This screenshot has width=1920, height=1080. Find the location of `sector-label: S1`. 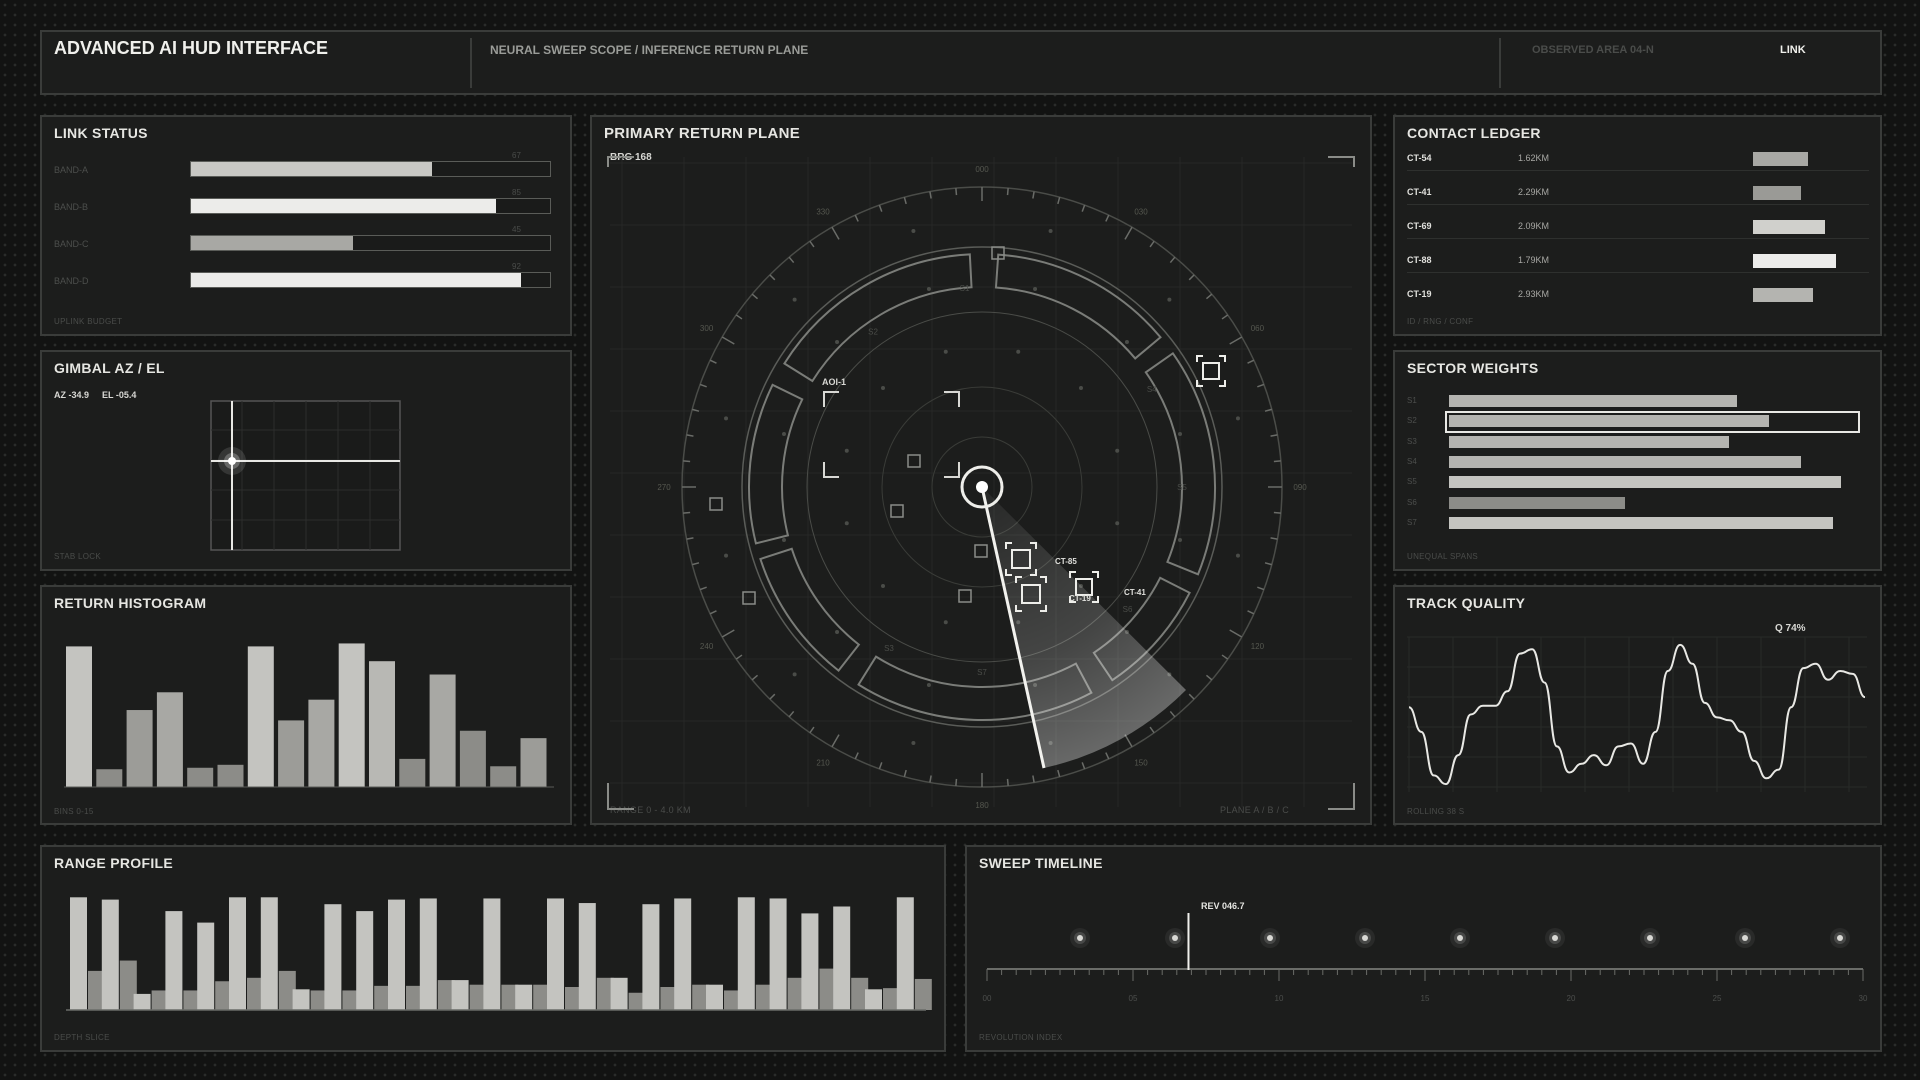

sector-label: S1 is located at coordinates (965, 288).